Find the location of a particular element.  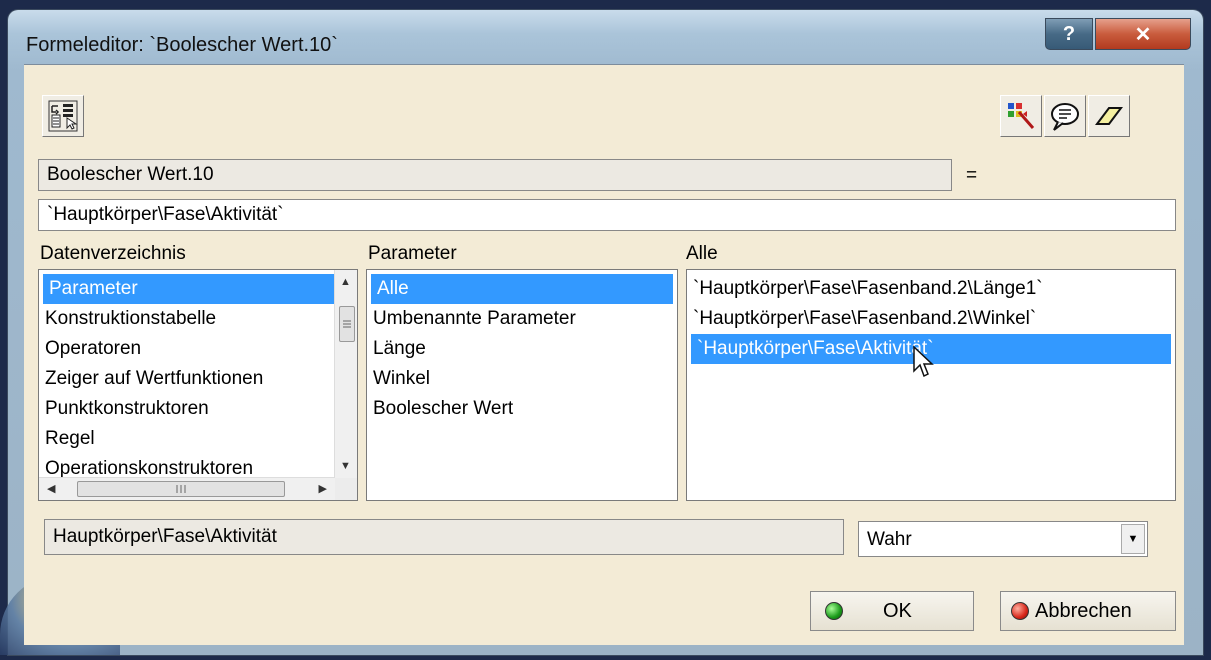

formula-tree-icon is located at coordinates (63, 116).